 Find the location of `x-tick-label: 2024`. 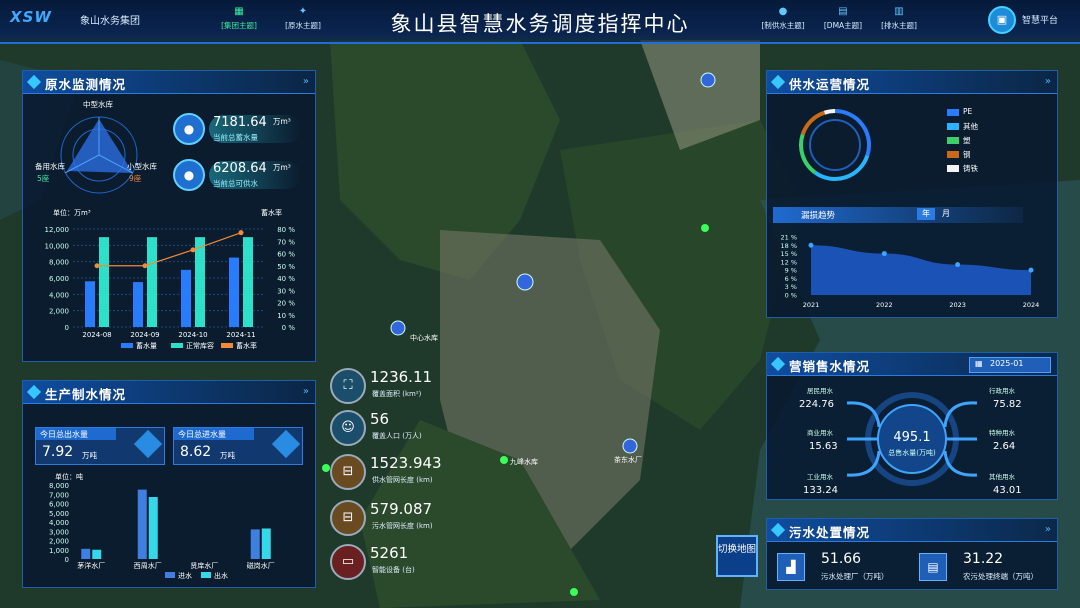

x-tick-label: 2024 is located at coordinates (1031, 305).